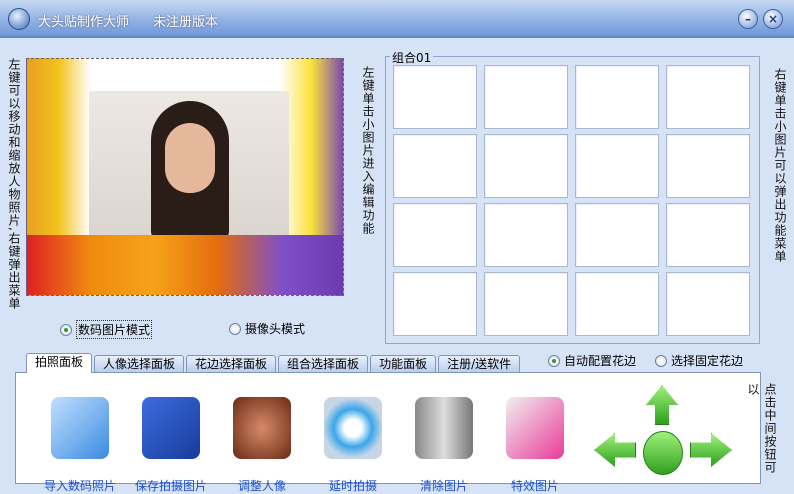  I want to click on radio-camera-mode: 摄像头模式, so click(267, 328).